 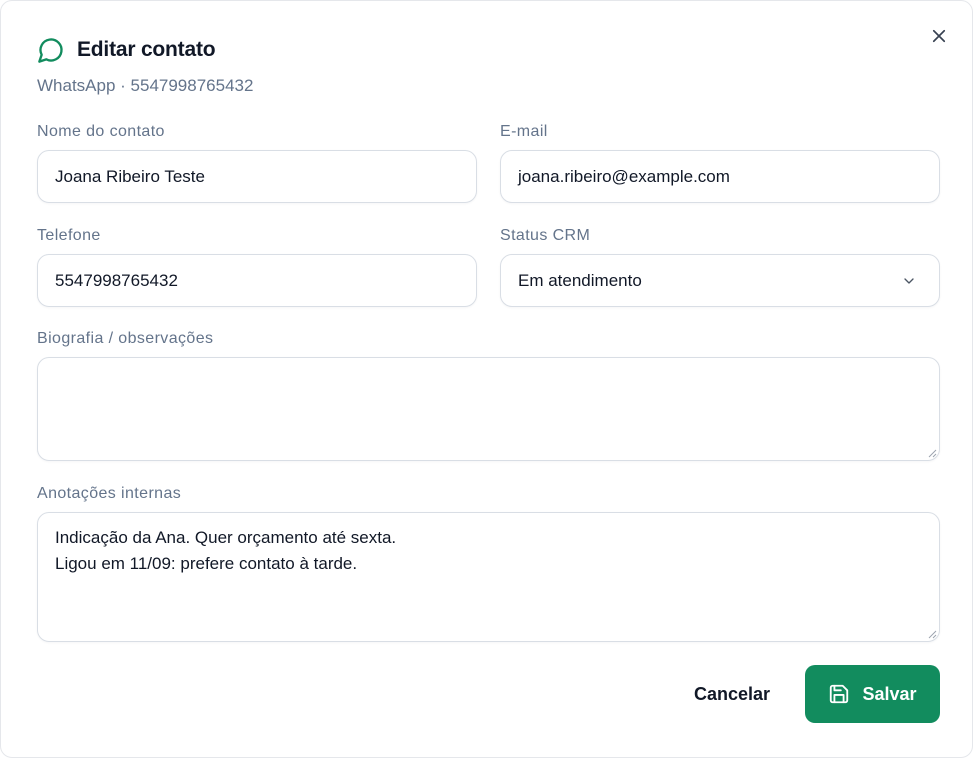 What do you see at coordinates (624, 176) in the screenshot?
I see `email-value: joana.ribeiro@example.com` at bounding box center [624, 176].